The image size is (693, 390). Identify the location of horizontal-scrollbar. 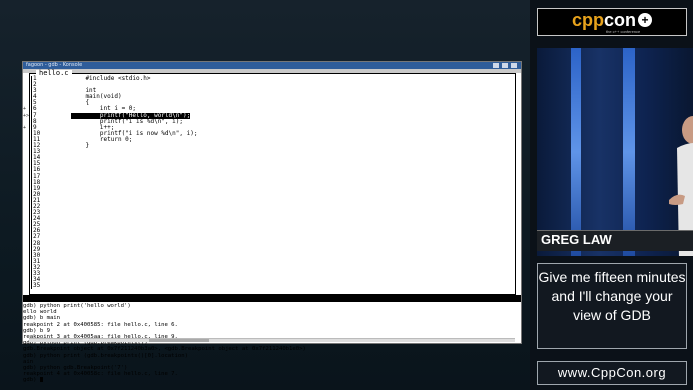
(272, 340).